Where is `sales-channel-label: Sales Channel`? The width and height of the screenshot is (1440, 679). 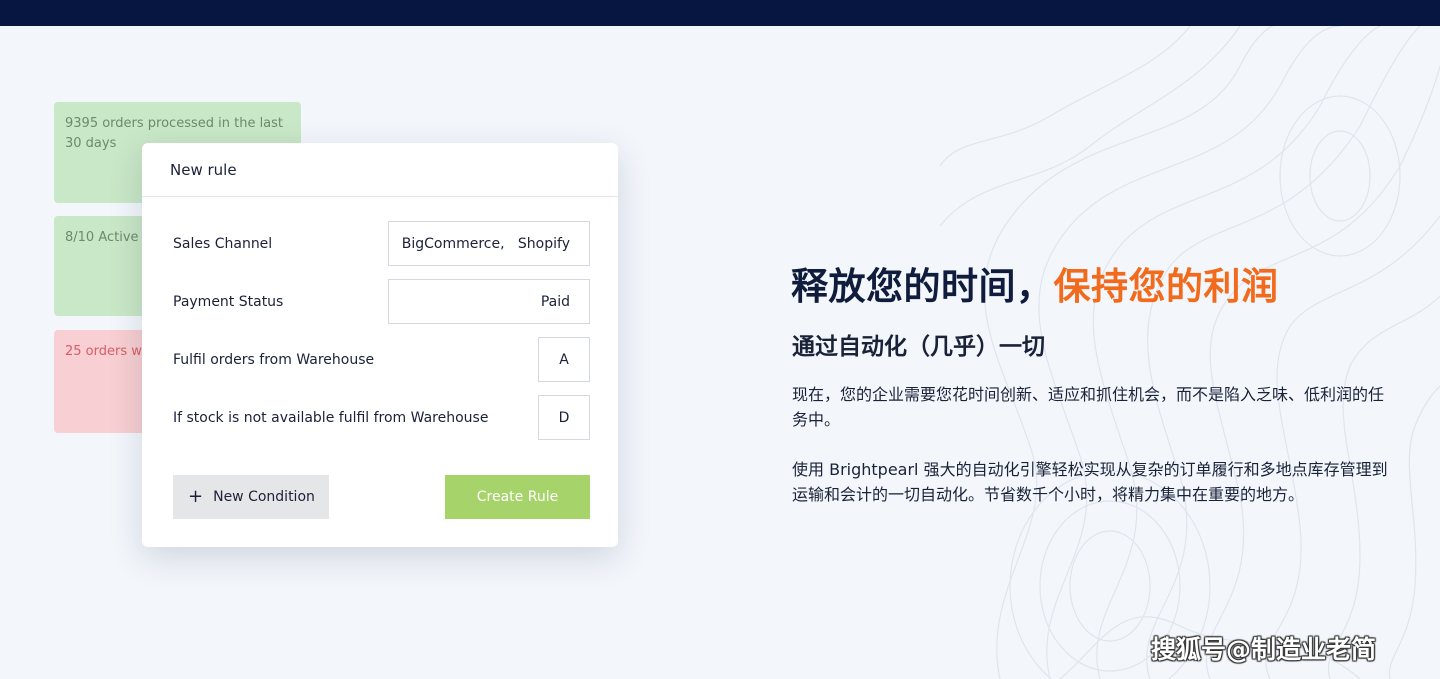 sales-channel-label: Sales Channel is located at coordinates (223, 243).